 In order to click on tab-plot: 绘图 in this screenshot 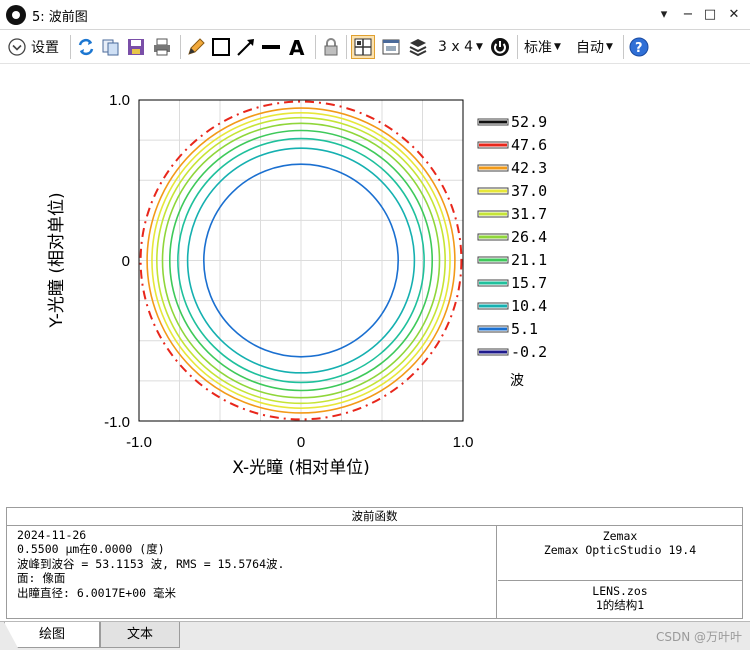, I will do `click(52, 635)`.